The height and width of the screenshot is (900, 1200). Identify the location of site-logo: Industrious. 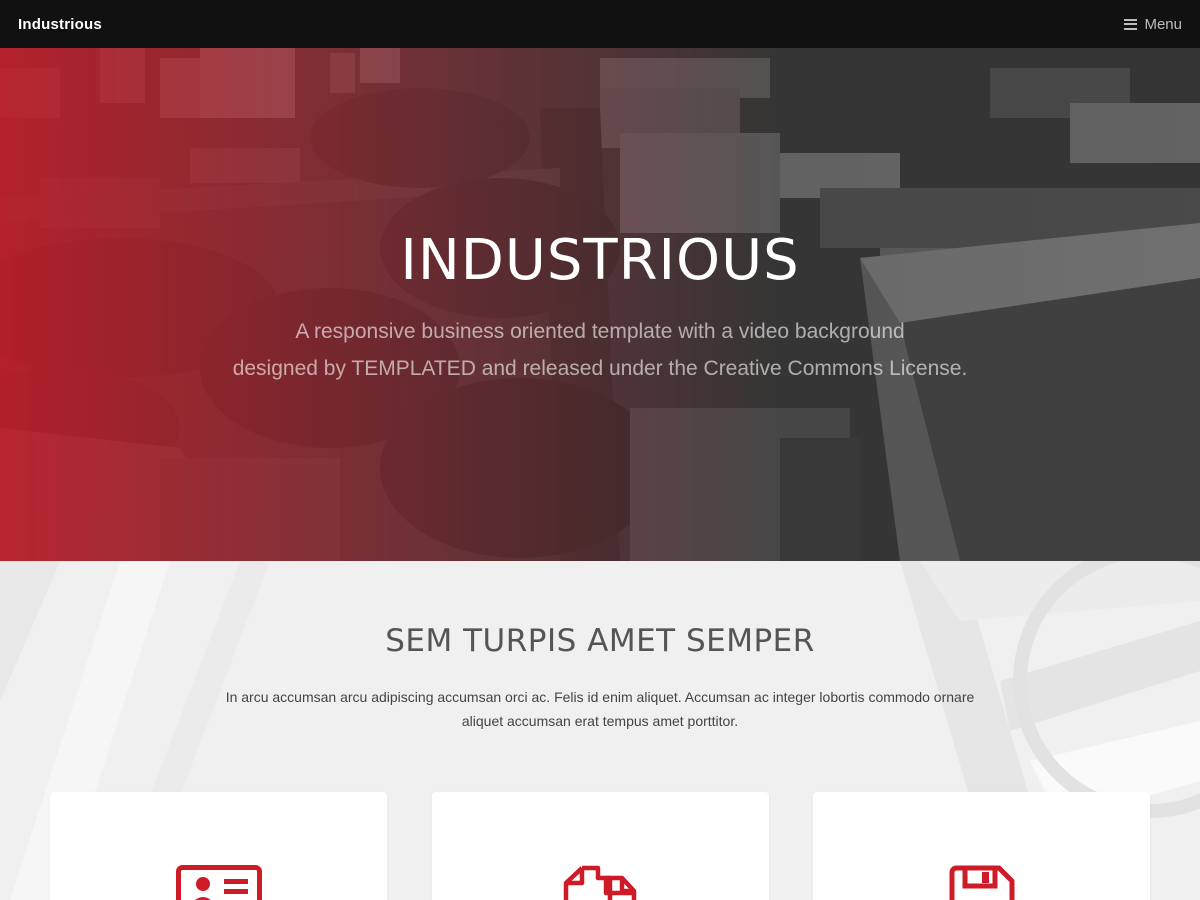
(60, 24).